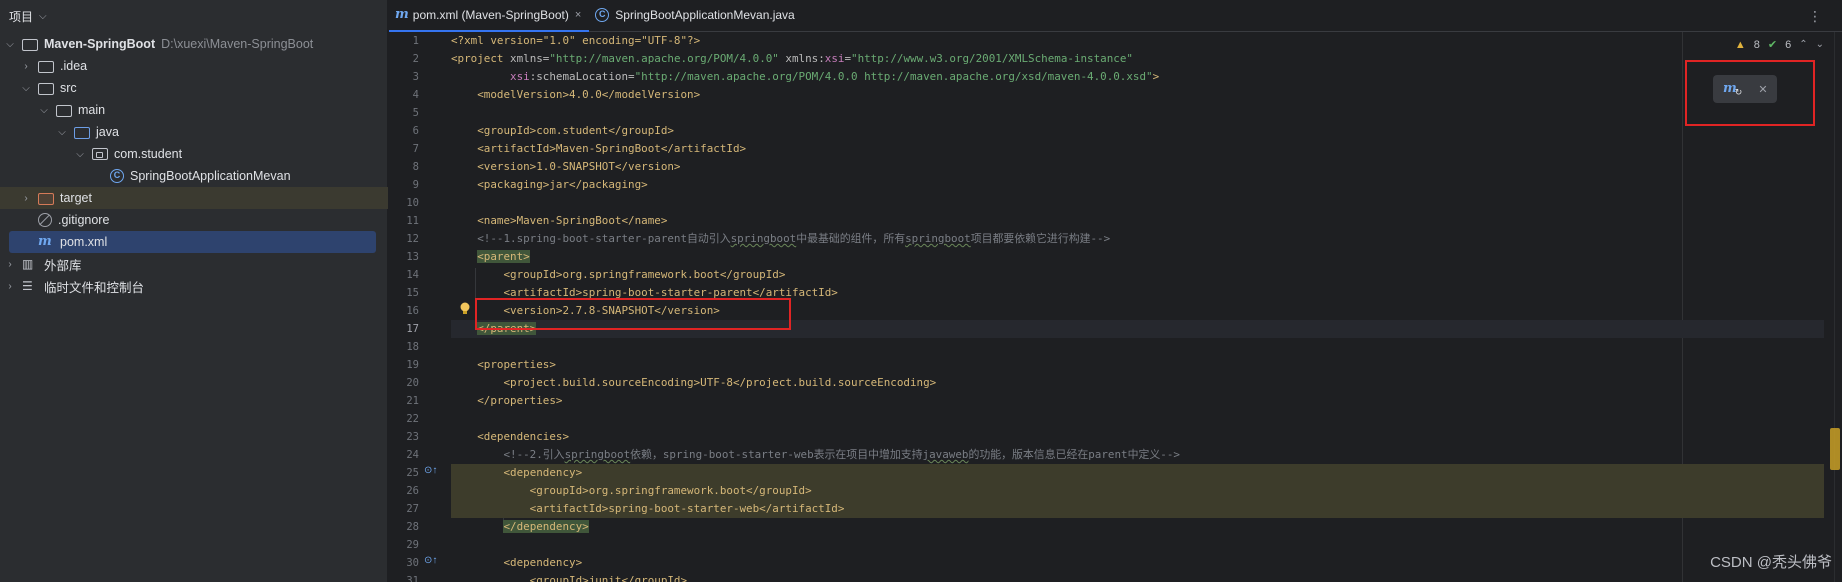 The image size is (1842, 582). Describe the element at coordinates (489, 16) in the screenshot. I see `tab-pom-xml: m pom.xml (Maven-SpringBoot) ×` at that location.